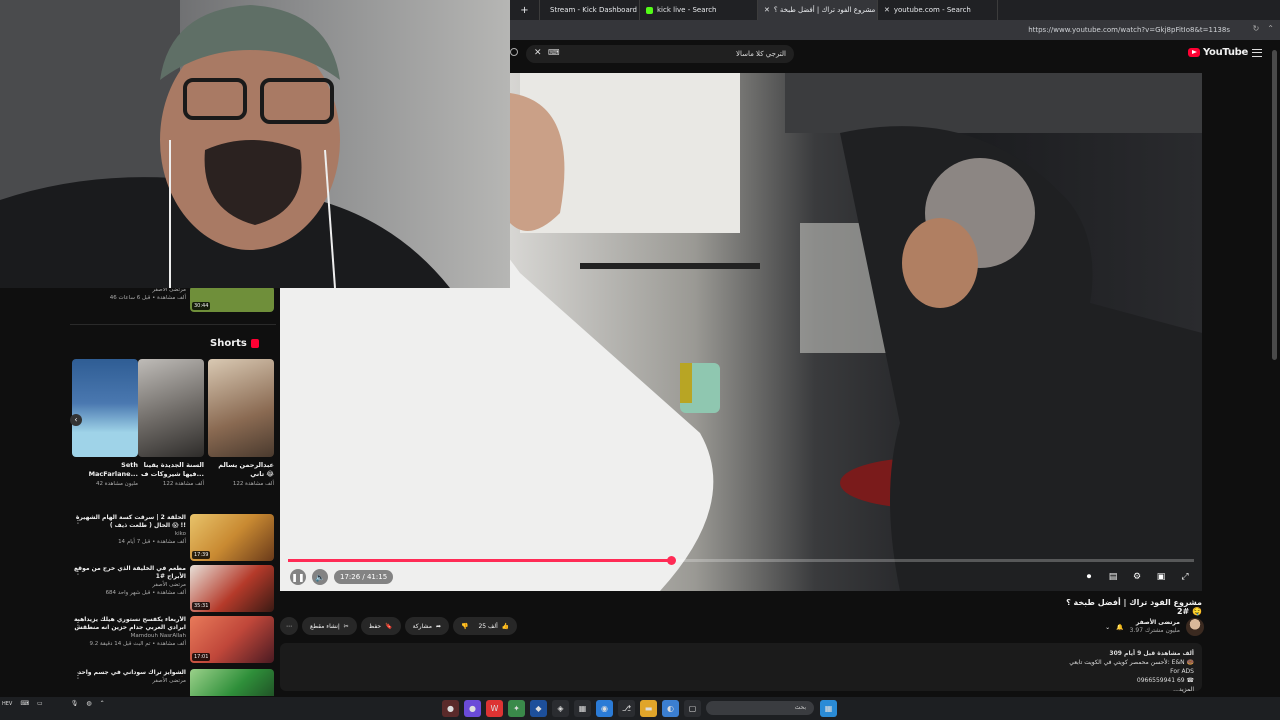 This screenshot has width=1280, height=720. Describe the element at coordinates (626, 708) in the screenshot. I see `app-icon: ⎇` at that location.